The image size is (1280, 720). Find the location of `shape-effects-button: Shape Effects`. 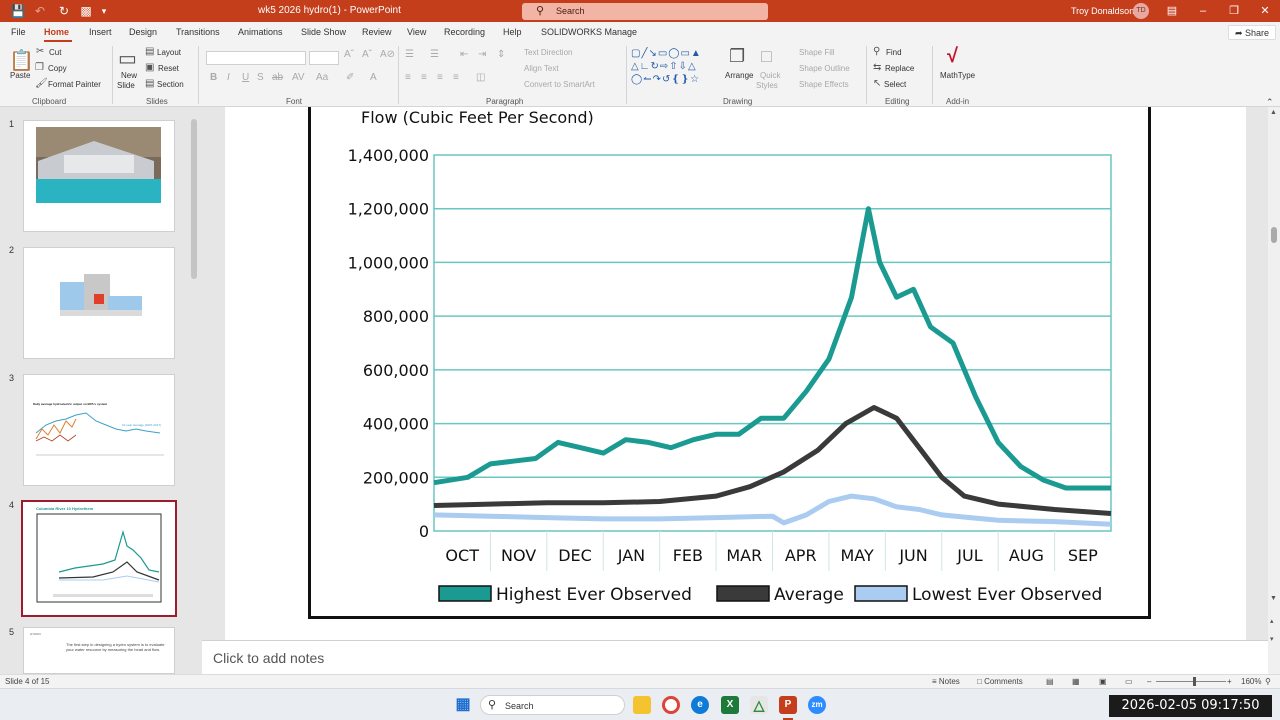

shape-effects-button: Shape Effects is located at coordinates (824, 84).